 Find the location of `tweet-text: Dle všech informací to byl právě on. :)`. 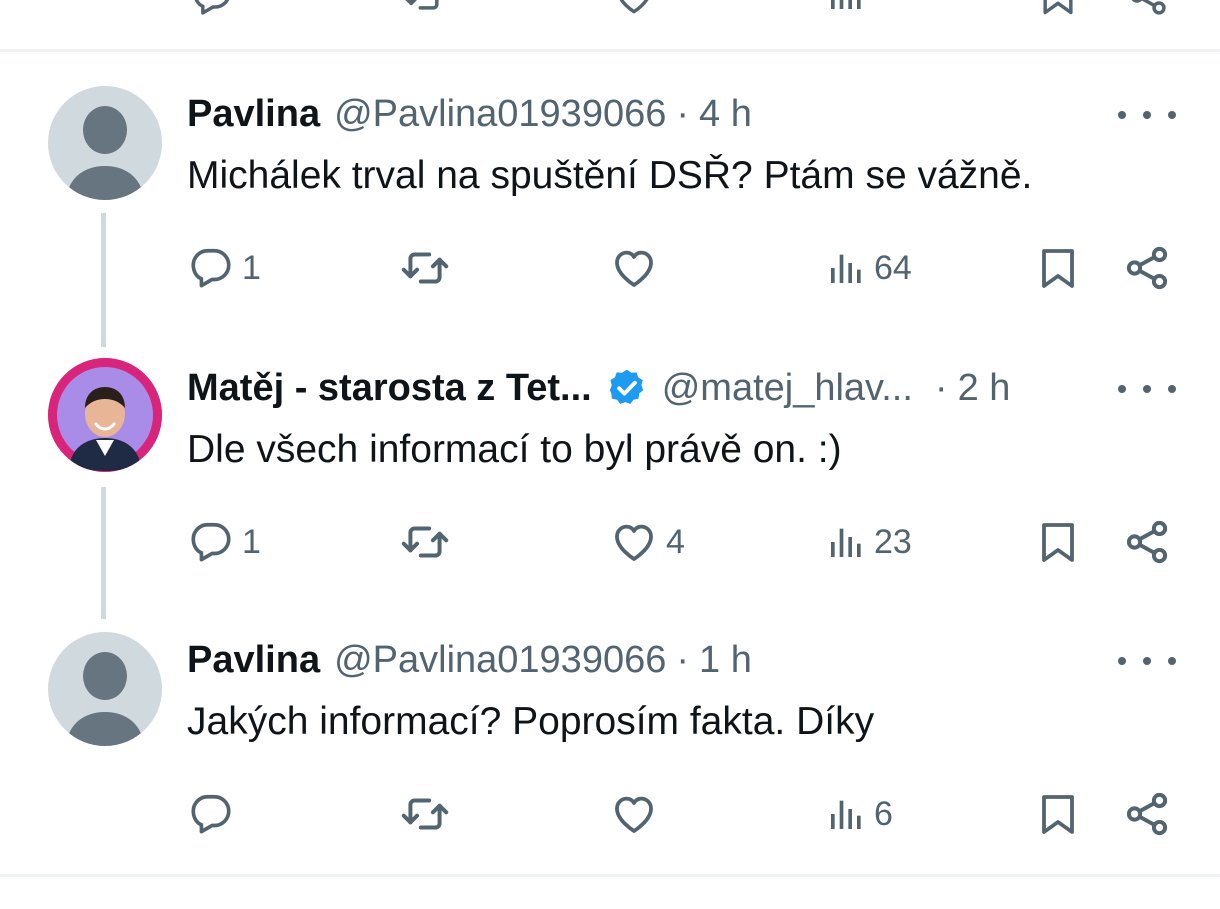

tweet-text: Dle všech informací to byl právě on. :) is located at coordinates (514, 449).